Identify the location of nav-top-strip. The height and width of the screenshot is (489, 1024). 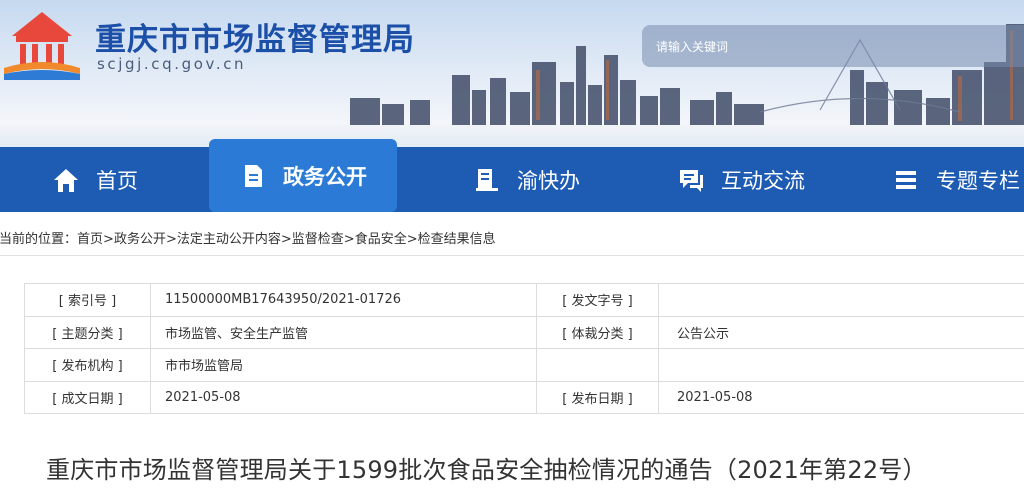
(512, 136).